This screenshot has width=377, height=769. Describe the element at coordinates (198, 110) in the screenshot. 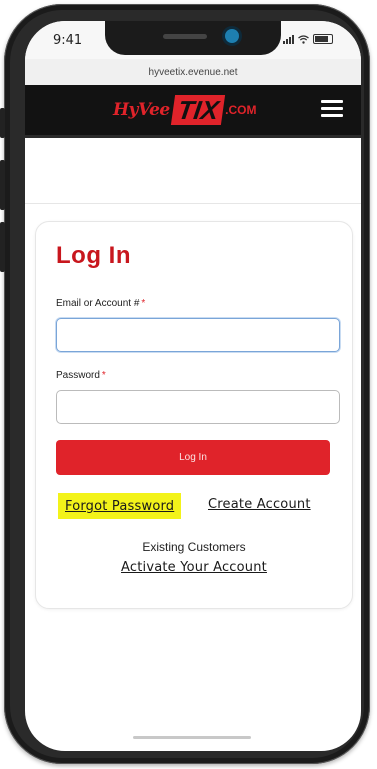

I see `logo-tix: TIX` at that location.